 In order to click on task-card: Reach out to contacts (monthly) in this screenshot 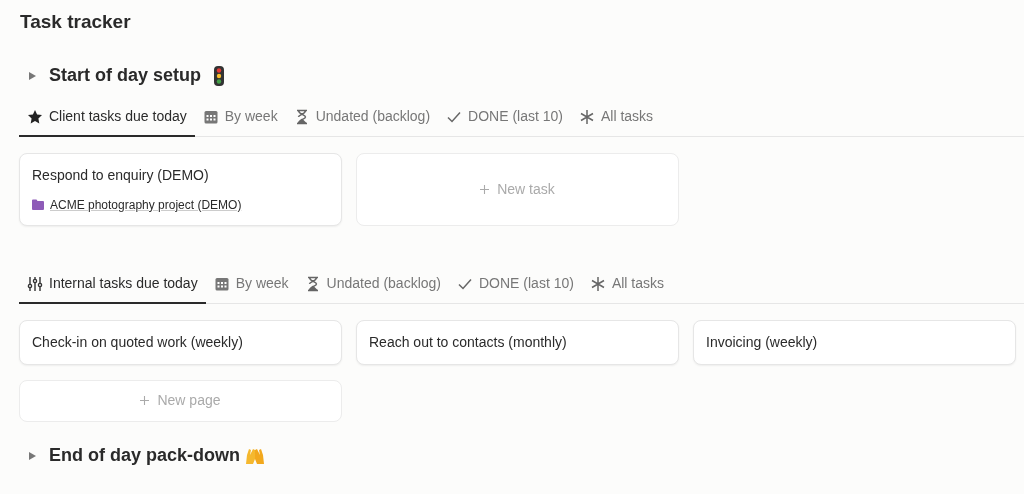, I will do `click(517, 342)`.